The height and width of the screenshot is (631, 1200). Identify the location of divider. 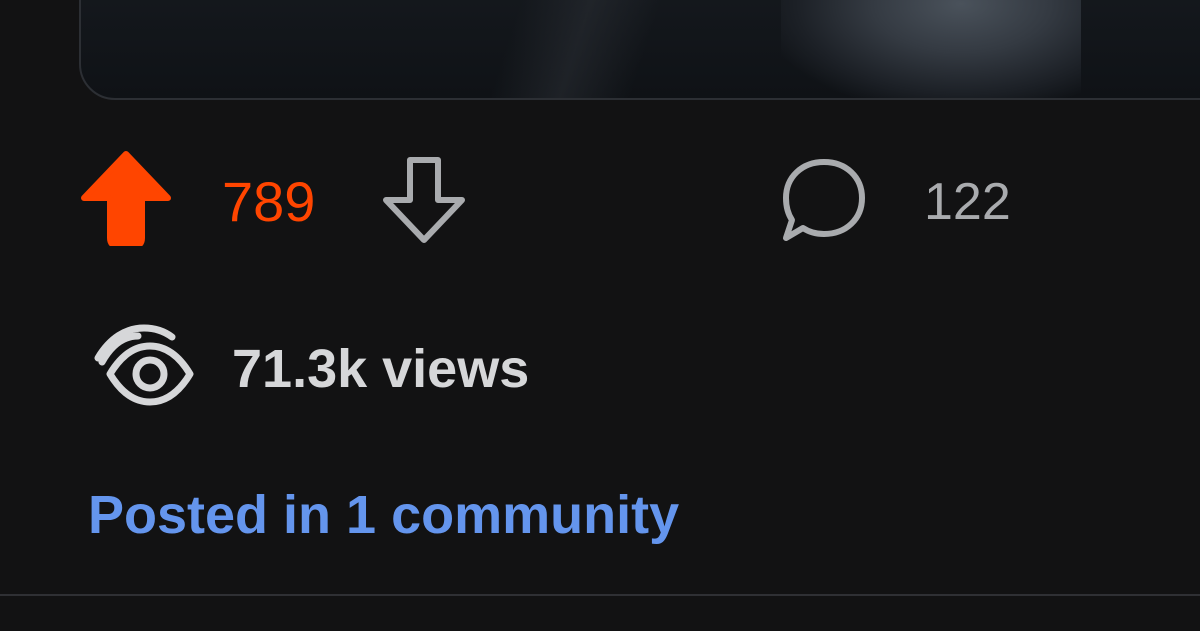
(600, 595).